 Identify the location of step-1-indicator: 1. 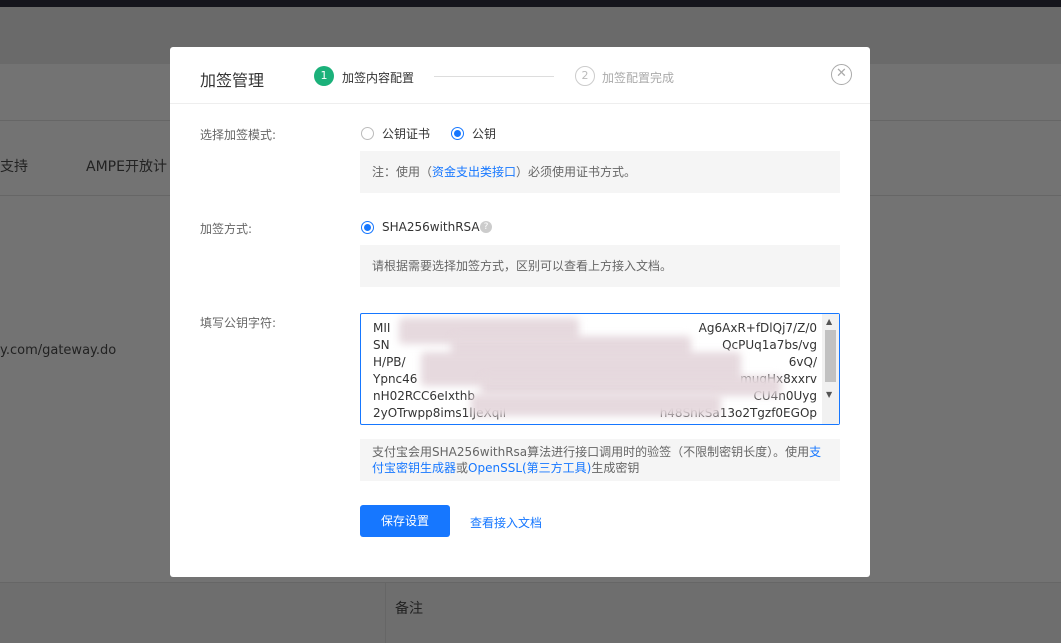
(324, 76).